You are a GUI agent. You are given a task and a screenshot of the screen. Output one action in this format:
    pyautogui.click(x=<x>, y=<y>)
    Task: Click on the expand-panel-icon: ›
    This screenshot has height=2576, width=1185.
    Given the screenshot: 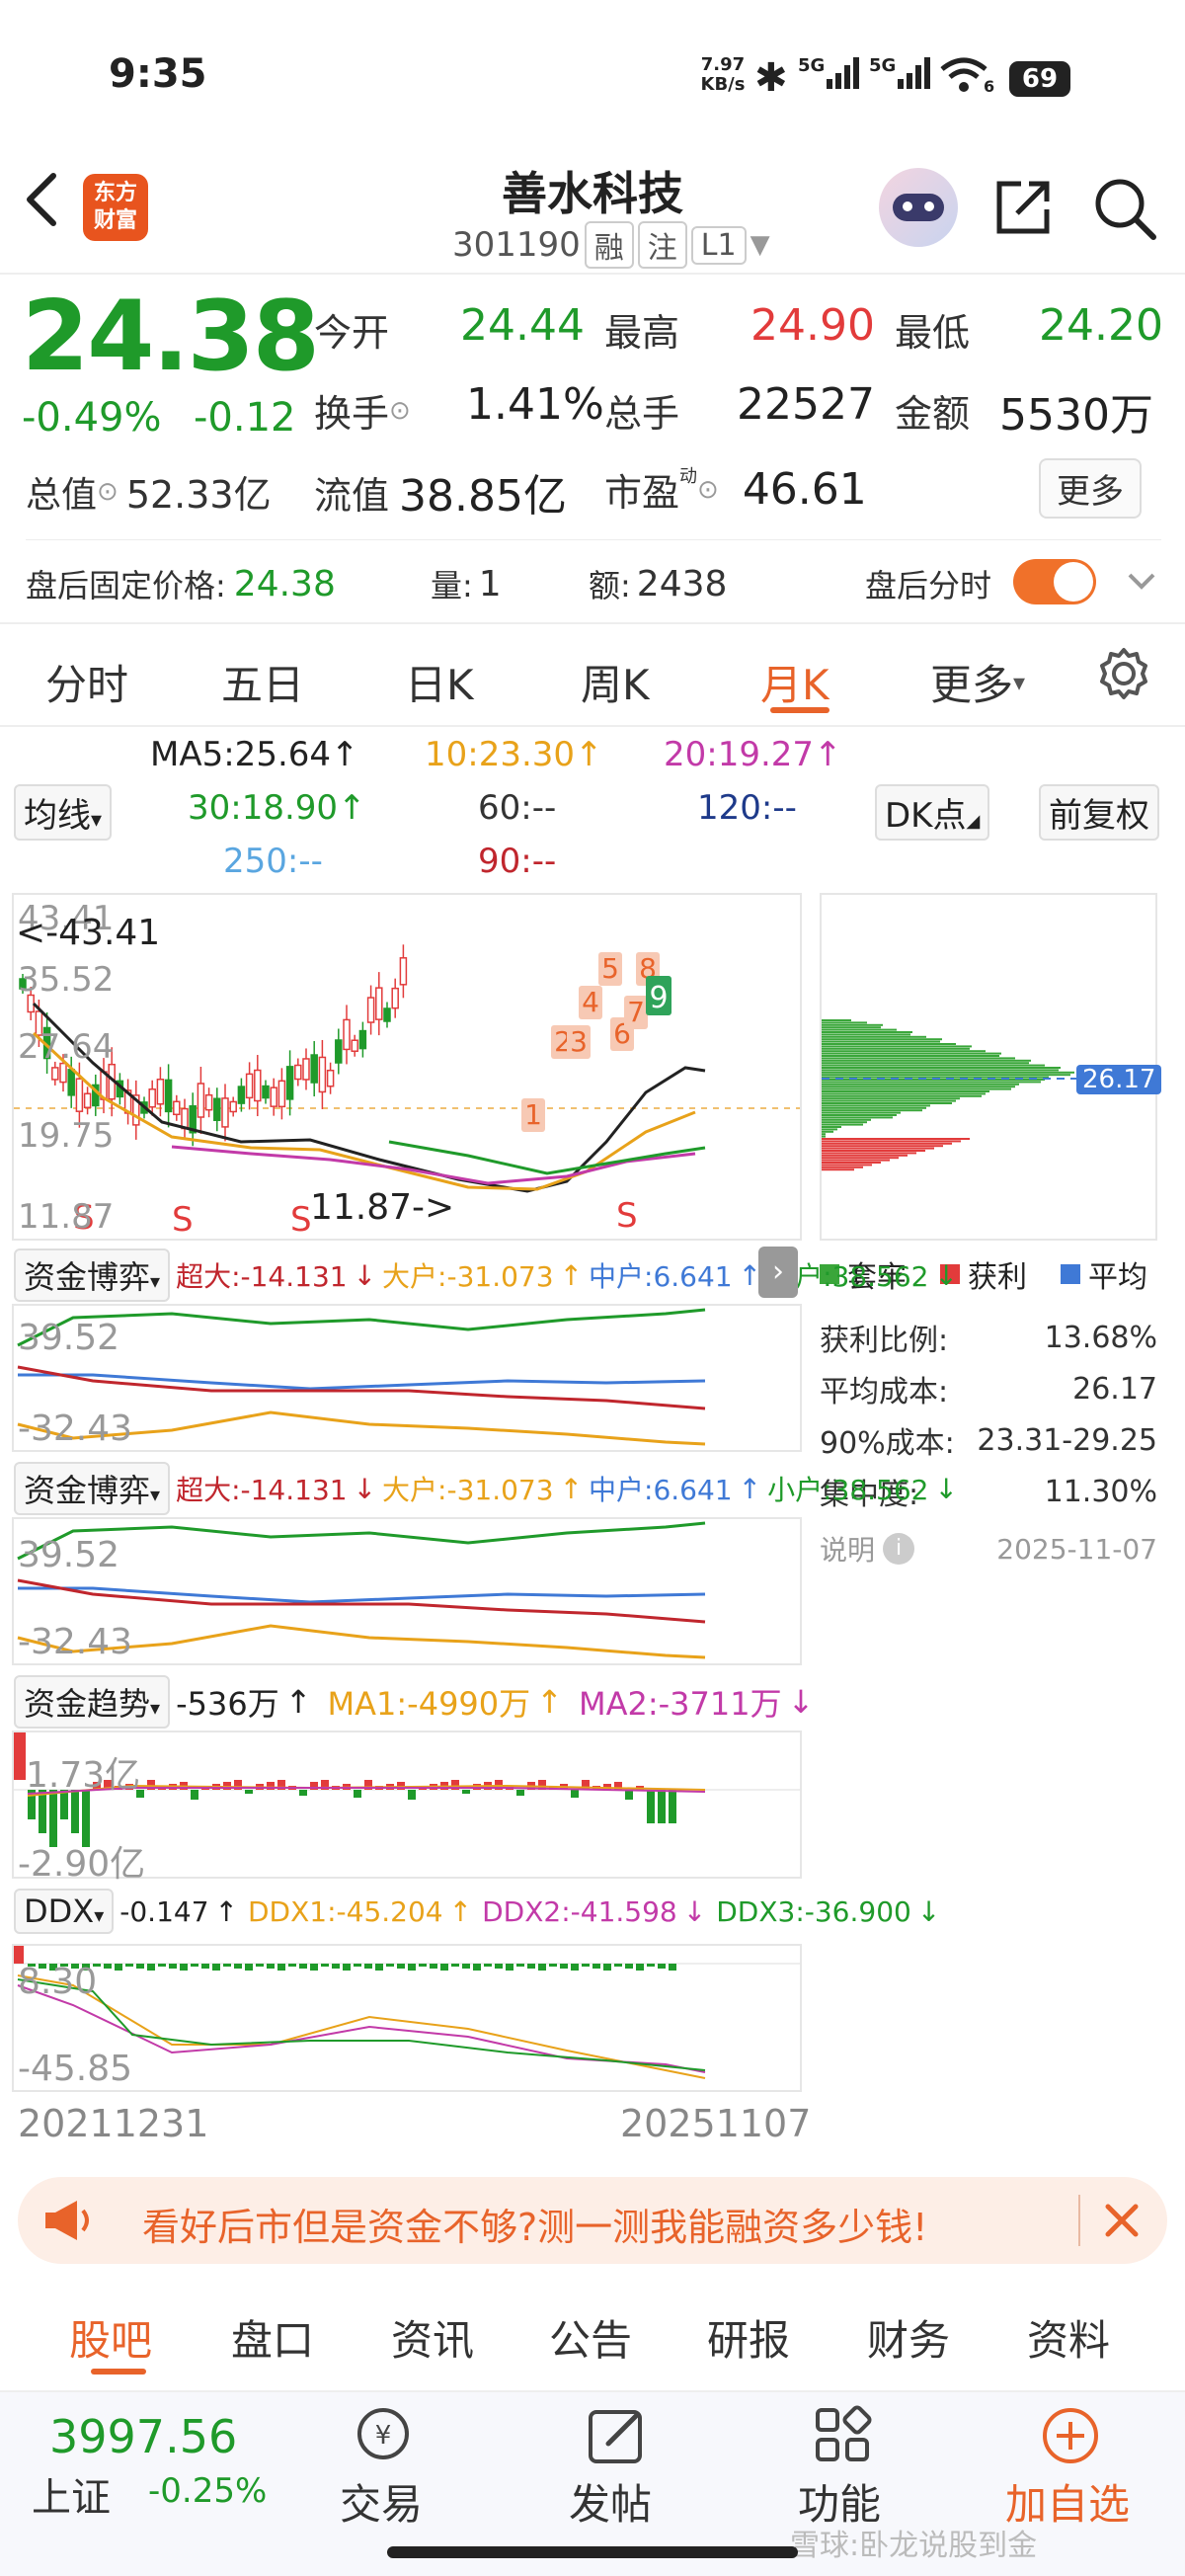 What is the action you would take?
    pyautogui.click(x=778, y=1272)
    